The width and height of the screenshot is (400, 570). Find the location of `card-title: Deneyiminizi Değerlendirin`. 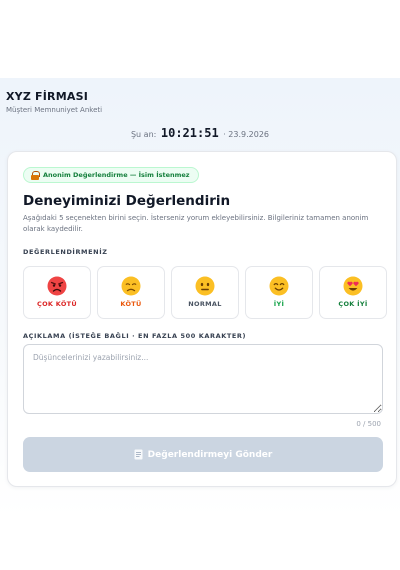

card-title: Deneyiminizi Değerlendirin is located at coordinates (127, 201).